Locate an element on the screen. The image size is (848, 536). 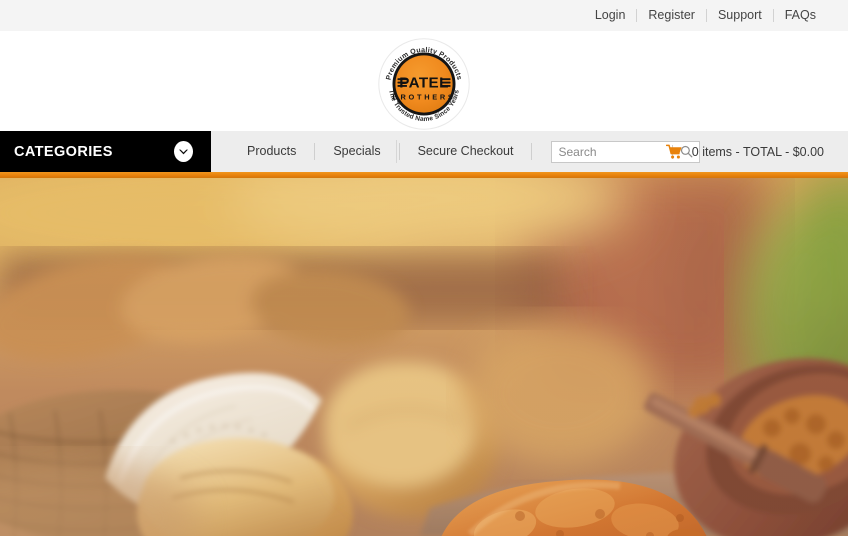
nav-link-products: Products is located at coordinates (271, 151).